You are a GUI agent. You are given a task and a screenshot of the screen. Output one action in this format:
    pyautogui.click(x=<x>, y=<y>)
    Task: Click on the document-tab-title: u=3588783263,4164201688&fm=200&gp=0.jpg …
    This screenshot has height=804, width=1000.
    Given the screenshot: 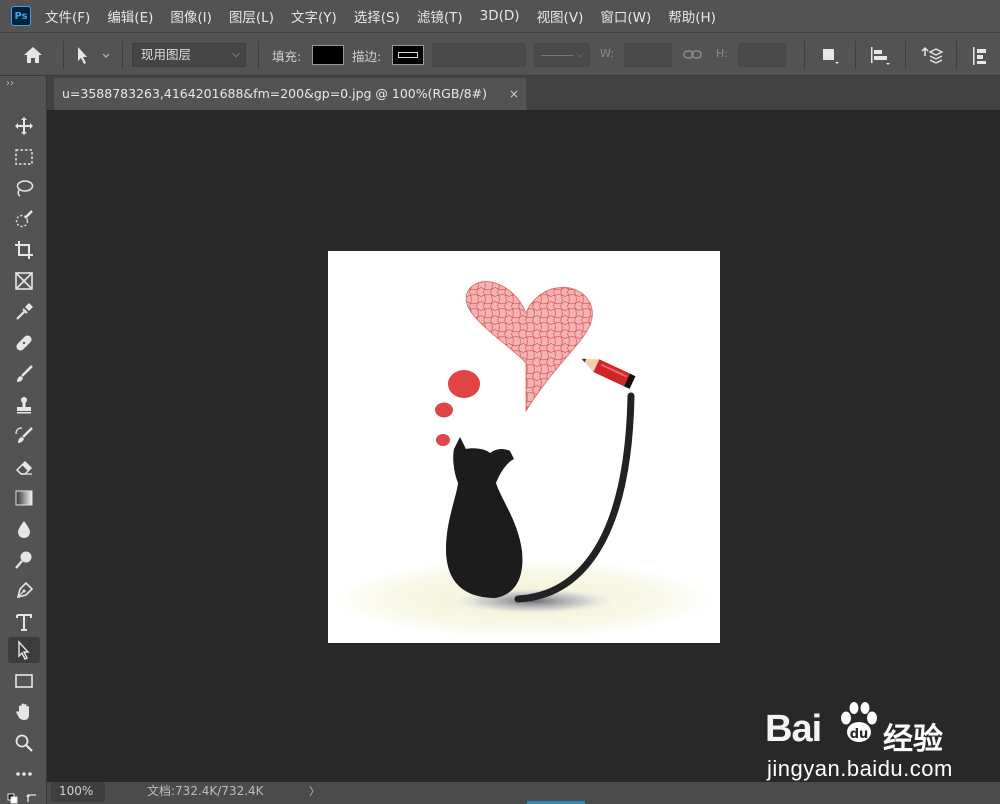 What is the action you would take?
    pyautogui.click(x=274, y=93)
    